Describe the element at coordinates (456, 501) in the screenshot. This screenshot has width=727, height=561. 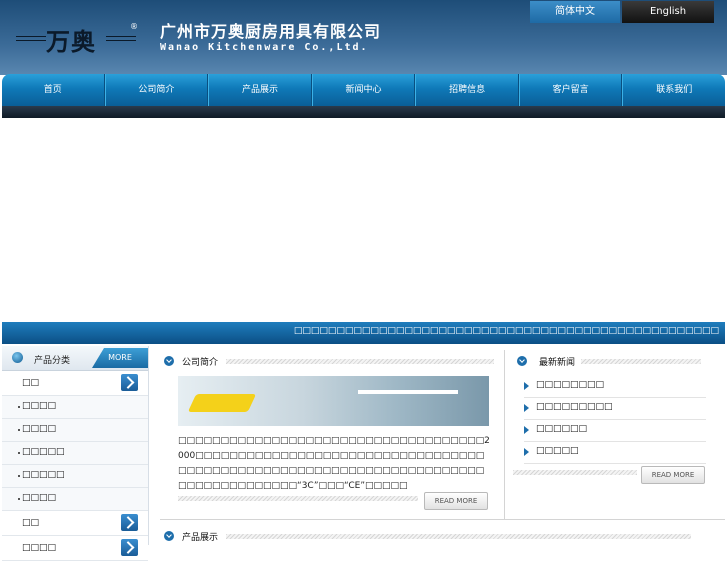
I see `about-read-more-button: READ MORE` at that location.